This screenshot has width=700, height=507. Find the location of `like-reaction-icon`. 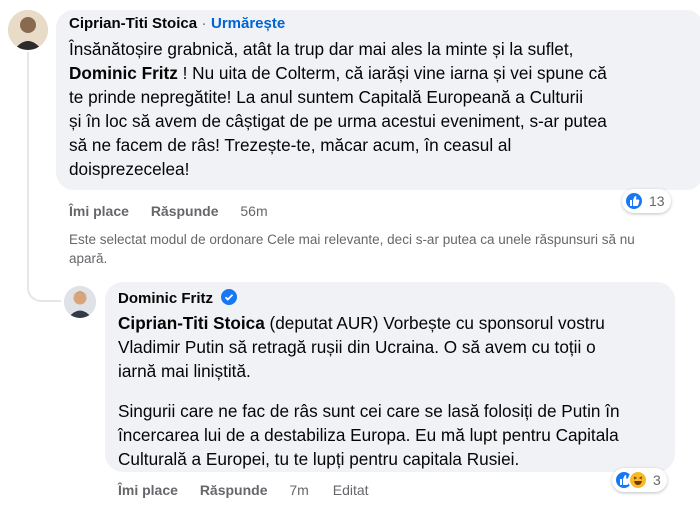

like-reaction-icon is located at coordinates (634, 201).